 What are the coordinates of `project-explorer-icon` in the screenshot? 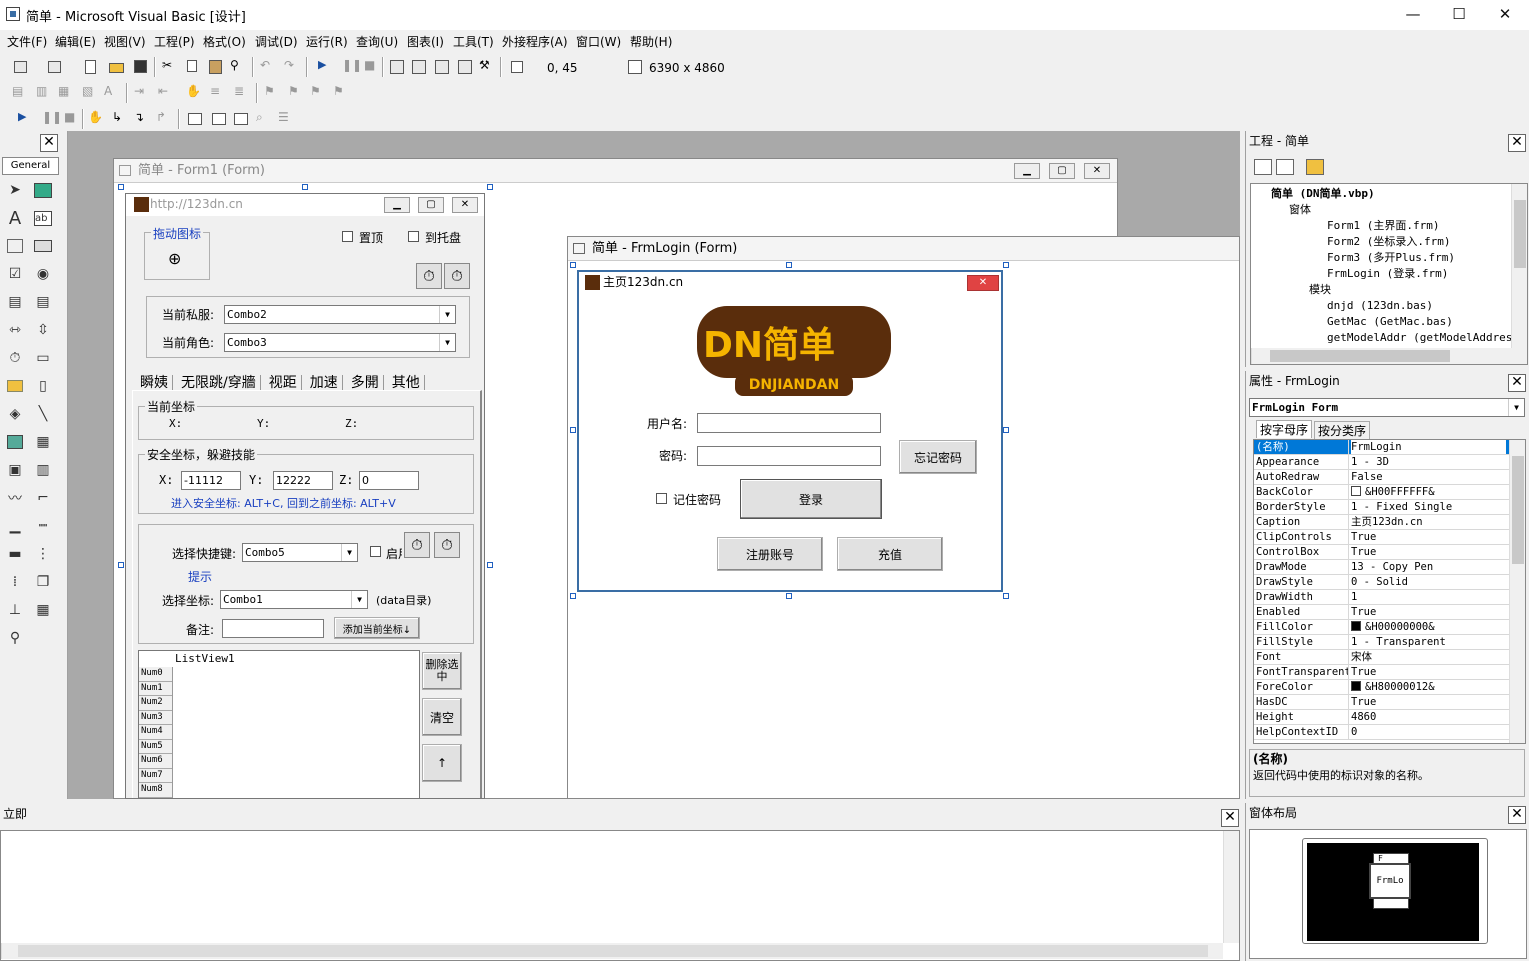 It's located at (397, 67).